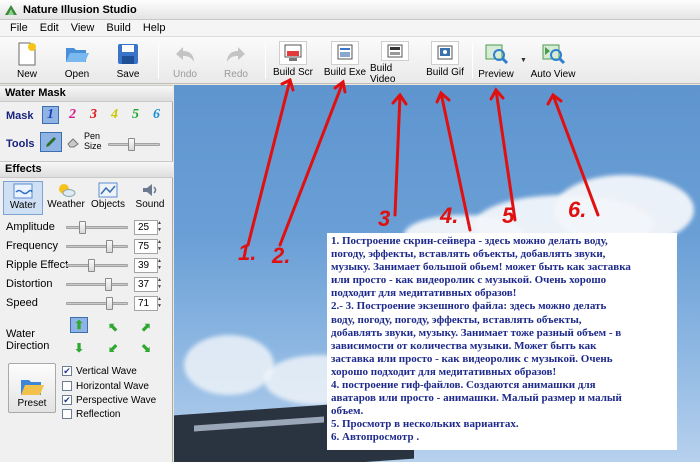 This screenshot has width=700, height=462. What do you see at coordinates (97, 227) in the screenshot?
I see `amplitude-slider-track` at bounding box center [97, 227].